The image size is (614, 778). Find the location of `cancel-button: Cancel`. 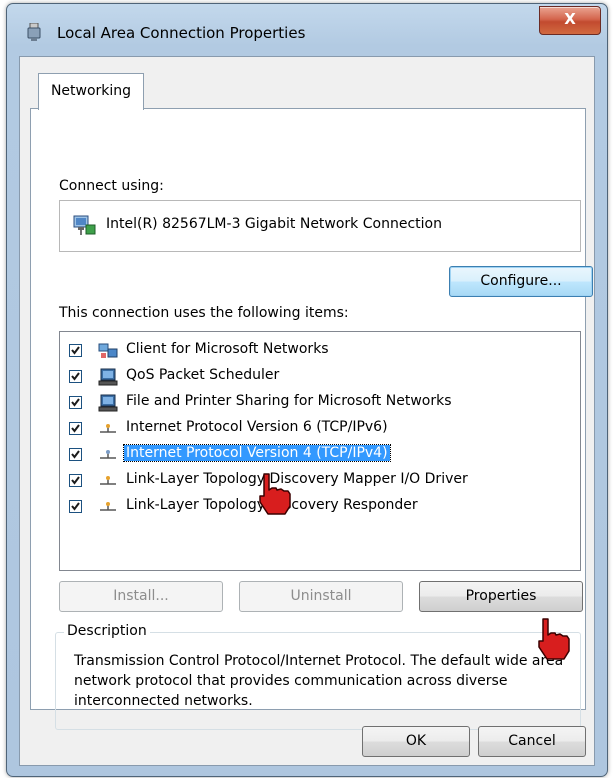

cancel-button: Cancel is located at coordinates (532, 741).